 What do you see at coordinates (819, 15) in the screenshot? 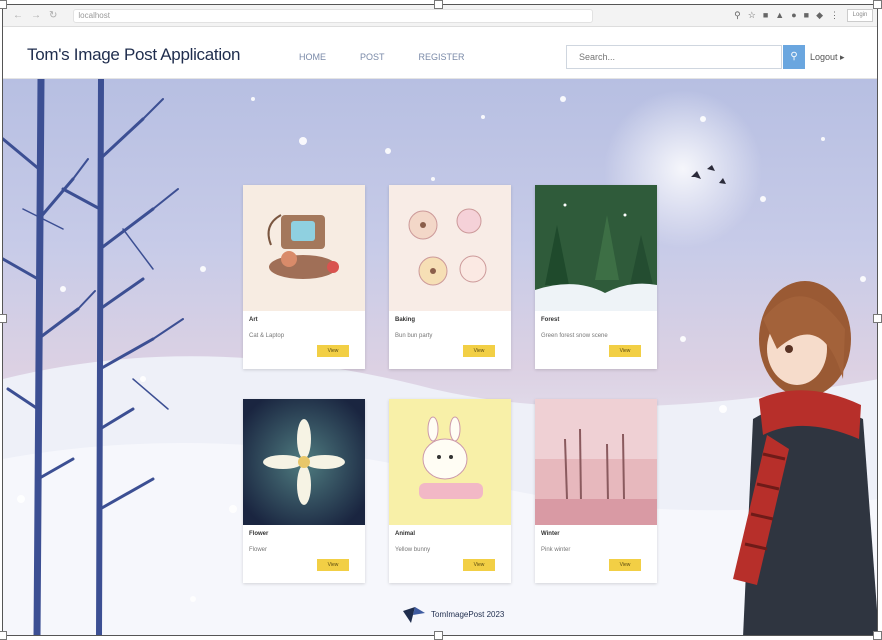
I see `extension-icon: ◆` at bounding box center [819, 15].